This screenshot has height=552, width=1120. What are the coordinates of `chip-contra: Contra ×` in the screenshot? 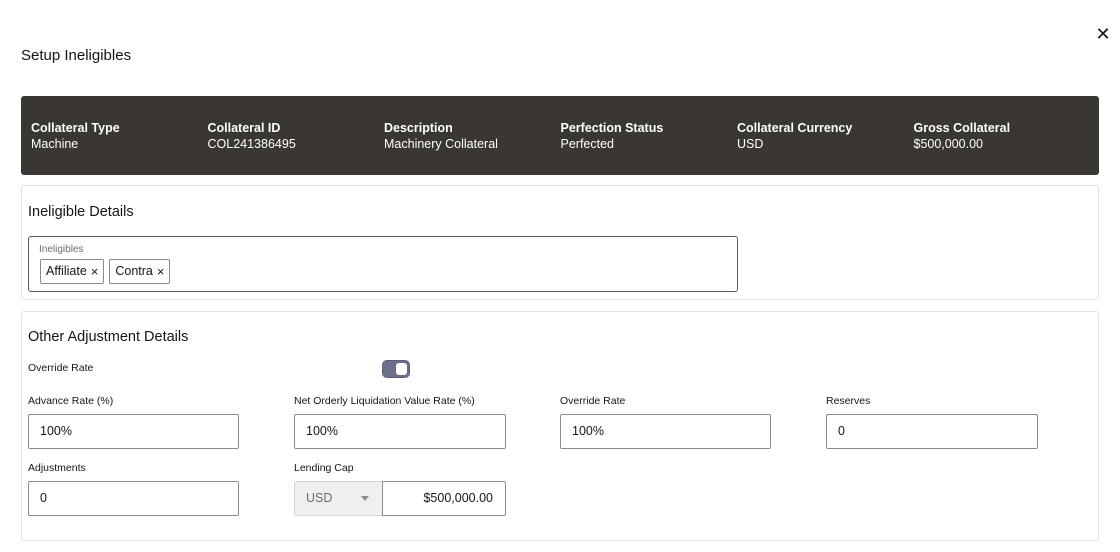 It's located at (140, 271).